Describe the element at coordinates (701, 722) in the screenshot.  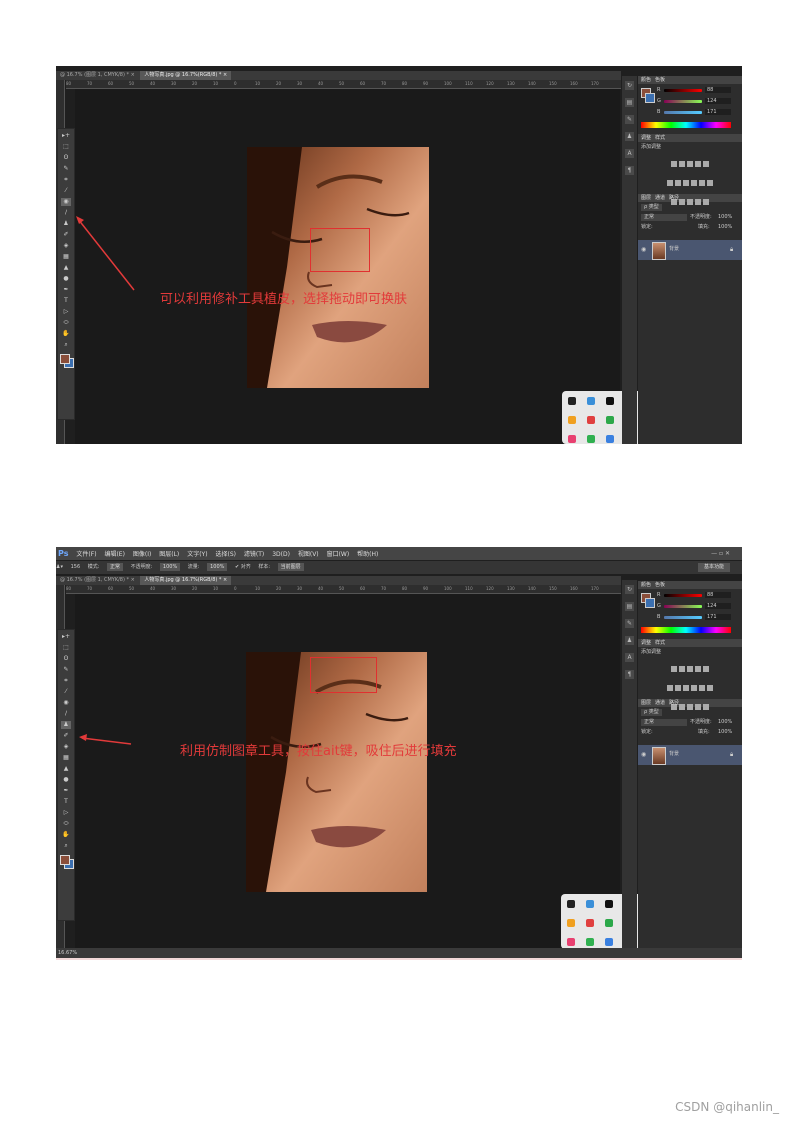
I see `opacity-label: 不透明度:` at that location.